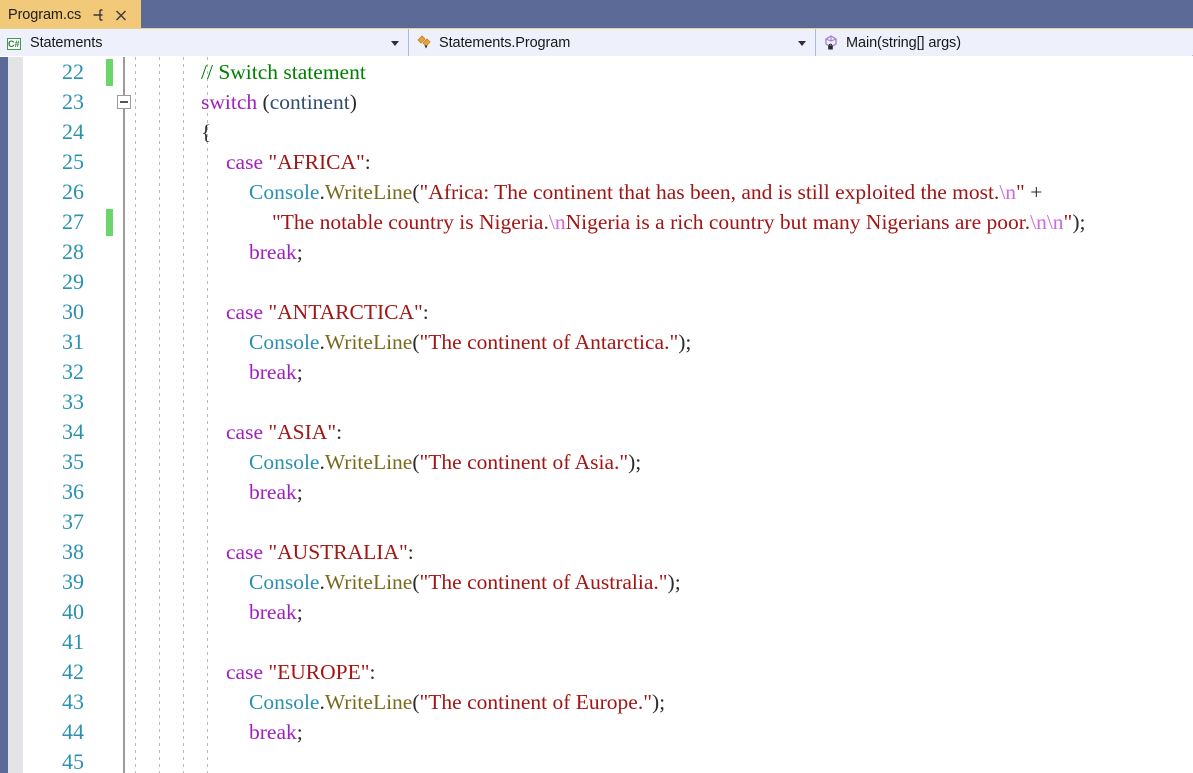 Image resolution: width=1193 pixels, height=773 pixels. I want to click on token-string: "The continent of Antarctica.", so click(549, 342).